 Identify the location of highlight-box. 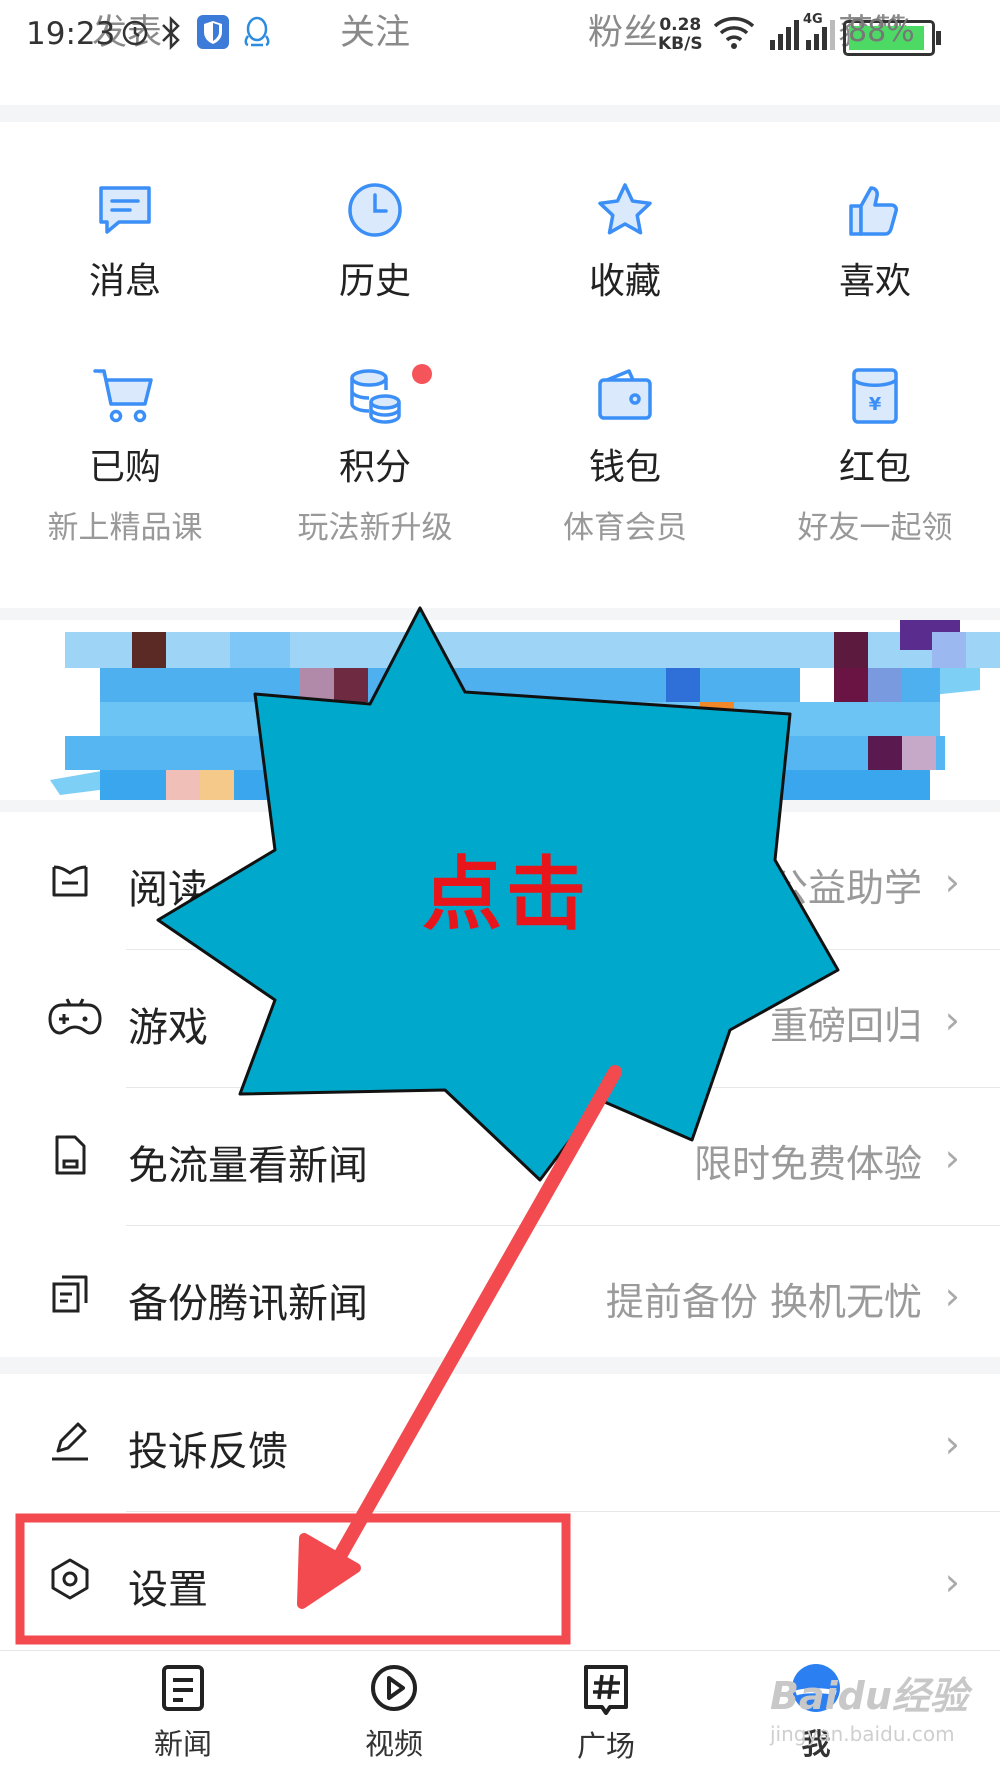
(293, 1579).